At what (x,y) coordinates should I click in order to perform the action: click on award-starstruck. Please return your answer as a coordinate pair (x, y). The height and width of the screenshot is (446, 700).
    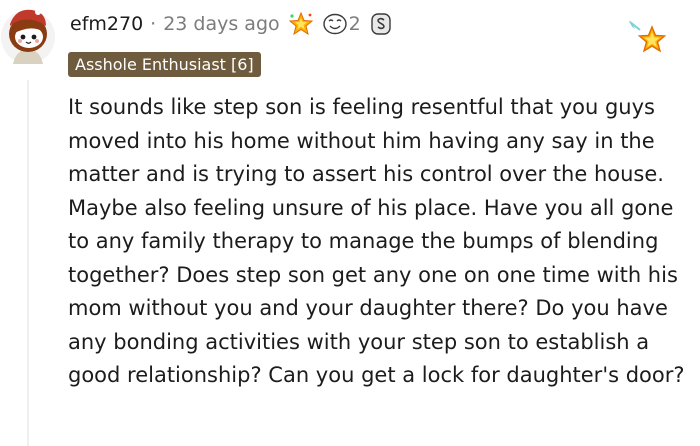
    Looking at the image, I should click on (301, 24).